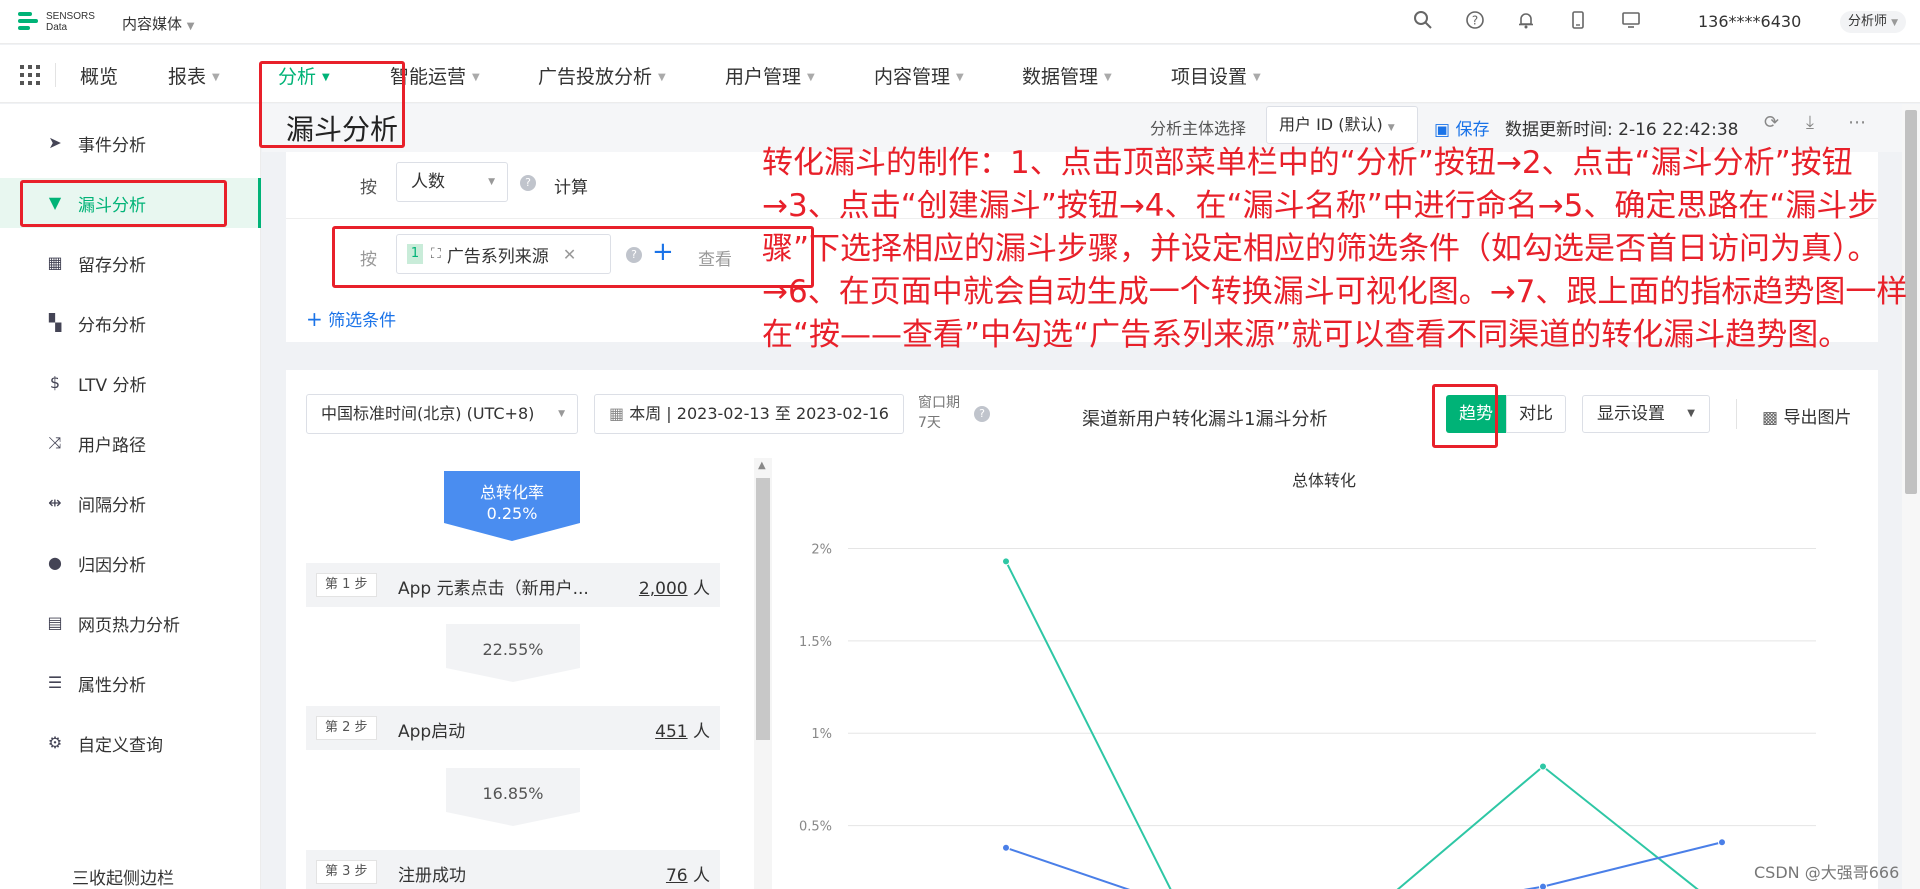 The image size is (1920, 889). I want to click on path-icon: ⤨, so click(55, 442).